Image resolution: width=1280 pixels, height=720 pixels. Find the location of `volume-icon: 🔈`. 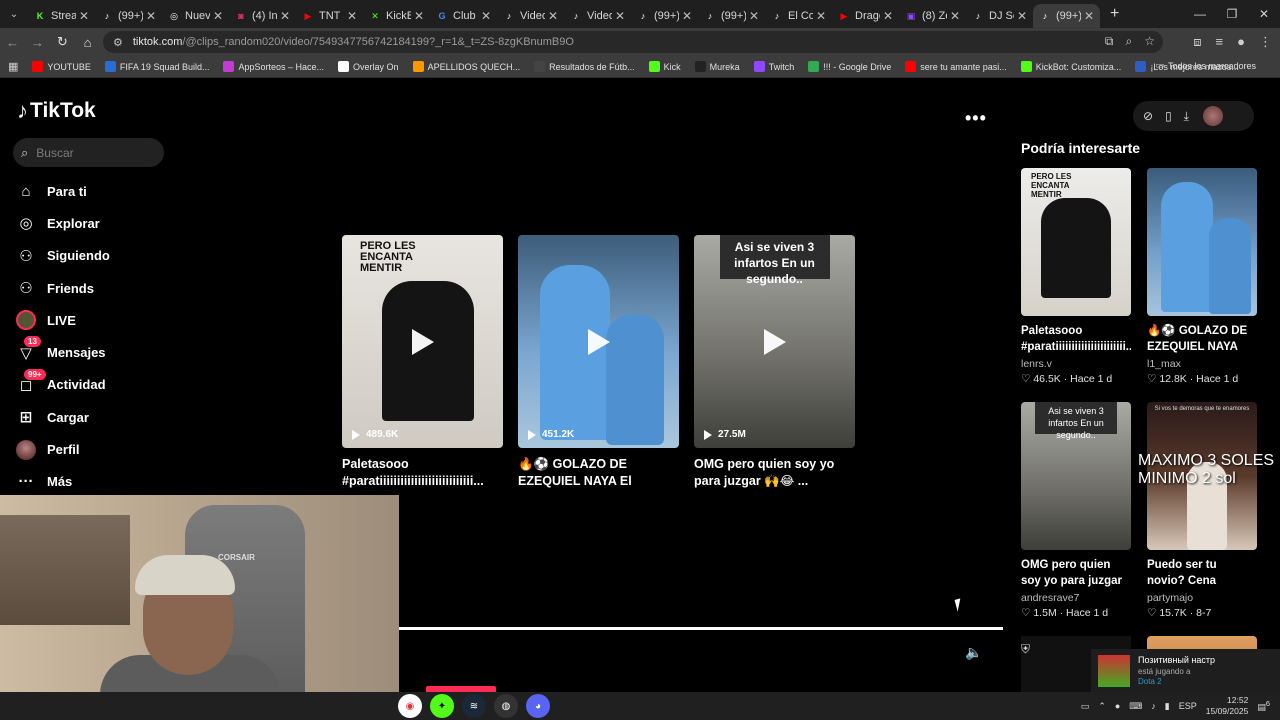

volume-icon: 🔈 is located at coordinates (973, 652).